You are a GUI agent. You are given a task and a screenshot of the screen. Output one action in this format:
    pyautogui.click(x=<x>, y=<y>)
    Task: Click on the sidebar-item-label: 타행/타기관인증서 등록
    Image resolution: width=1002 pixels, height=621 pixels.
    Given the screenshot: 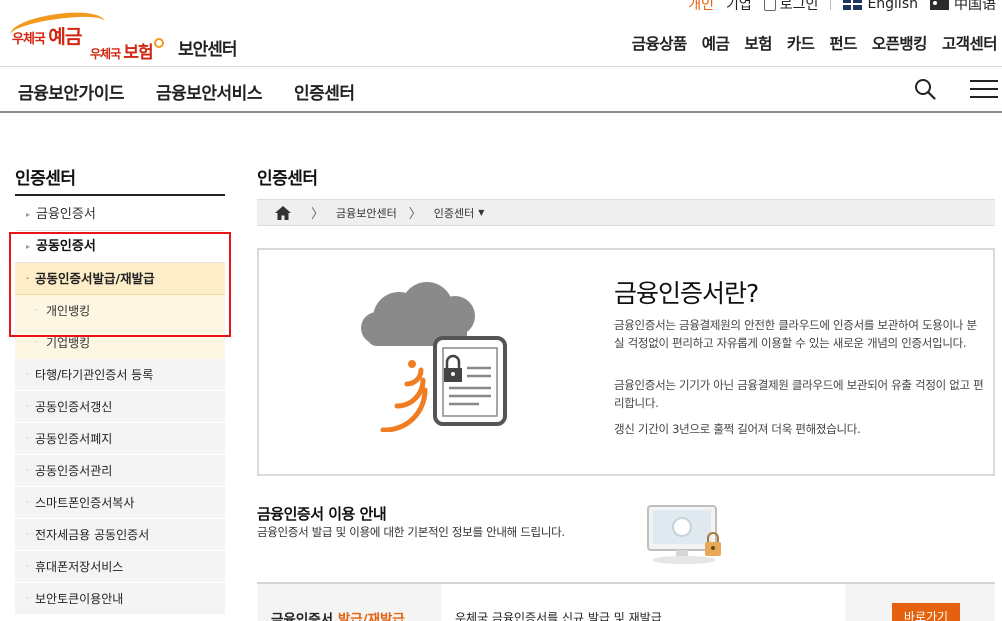 What is the action you would take?
    pyautogui.click(x=94, y=375)
    